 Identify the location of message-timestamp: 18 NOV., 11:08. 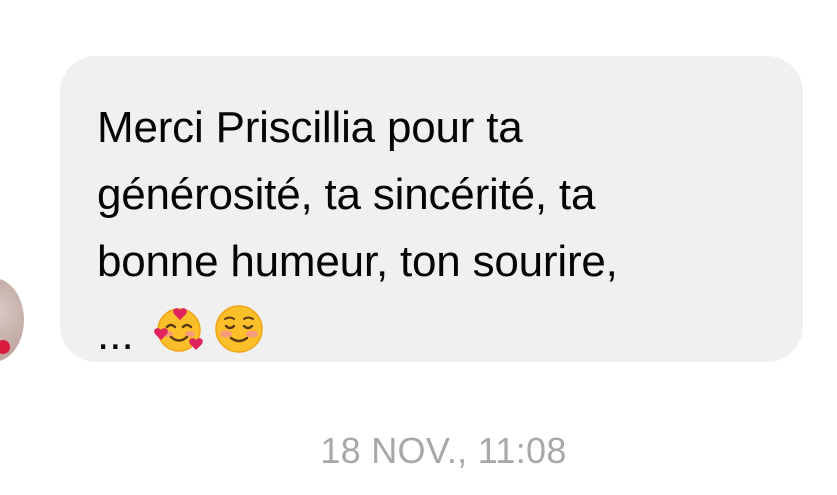
(443, 450).